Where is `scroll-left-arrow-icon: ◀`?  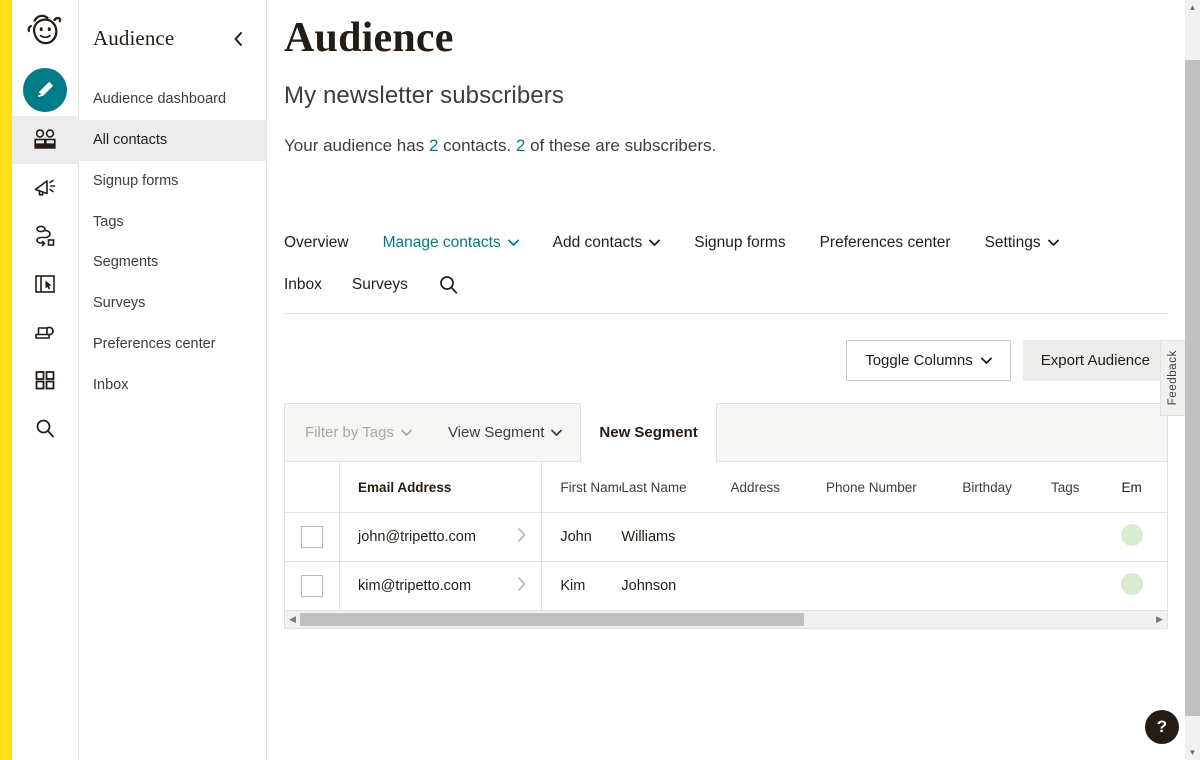
scroll-left-arrow-icon: ◀ is located at coordinates (292, 619).